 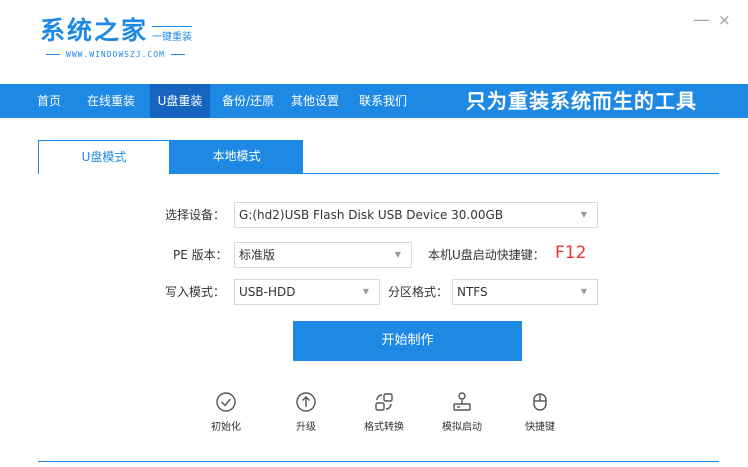 What do you see at coordinates (472, 292) in the screenshot?
I see `partition-format-value: NTFS` at bounding box center [472, 292].